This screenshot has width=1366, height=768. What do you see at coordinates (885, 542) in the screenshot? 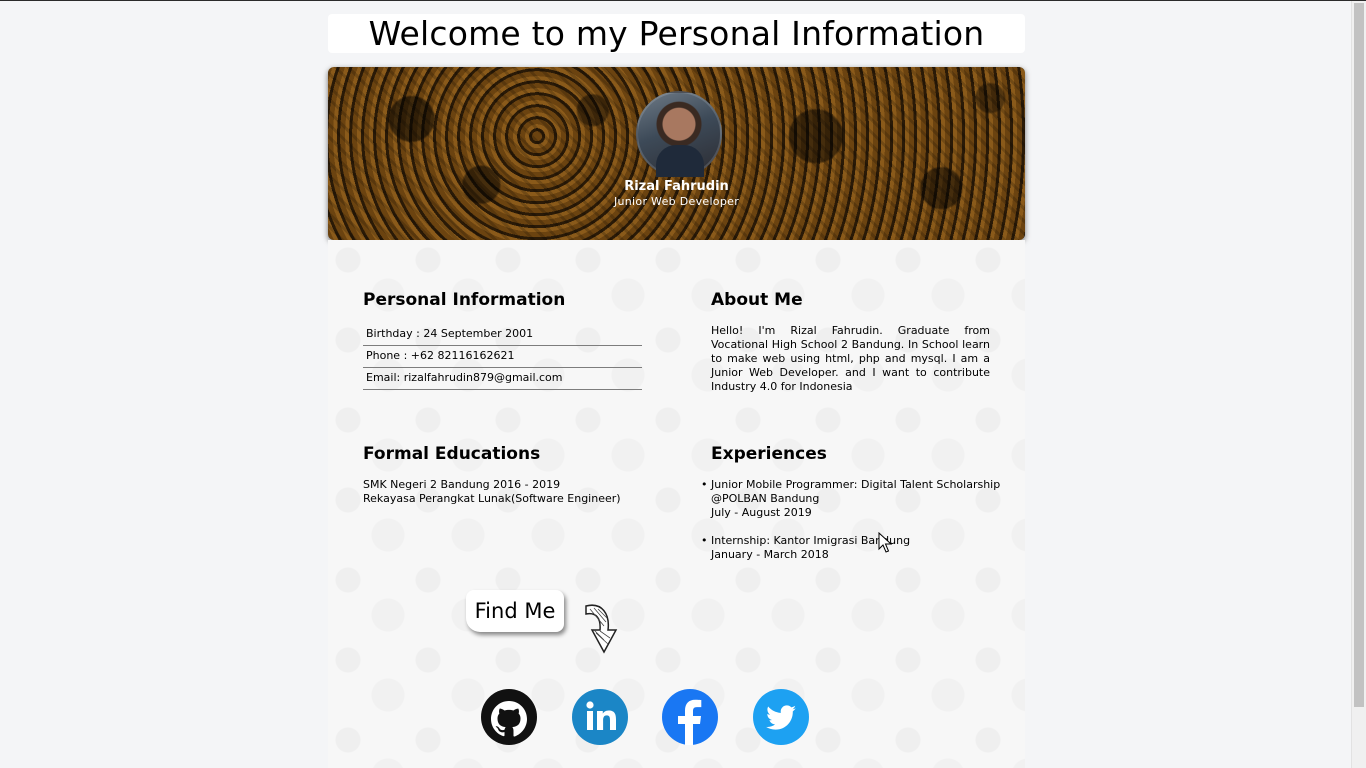
I see `mouse-cursor-icon` at bounding box center [885, 542].